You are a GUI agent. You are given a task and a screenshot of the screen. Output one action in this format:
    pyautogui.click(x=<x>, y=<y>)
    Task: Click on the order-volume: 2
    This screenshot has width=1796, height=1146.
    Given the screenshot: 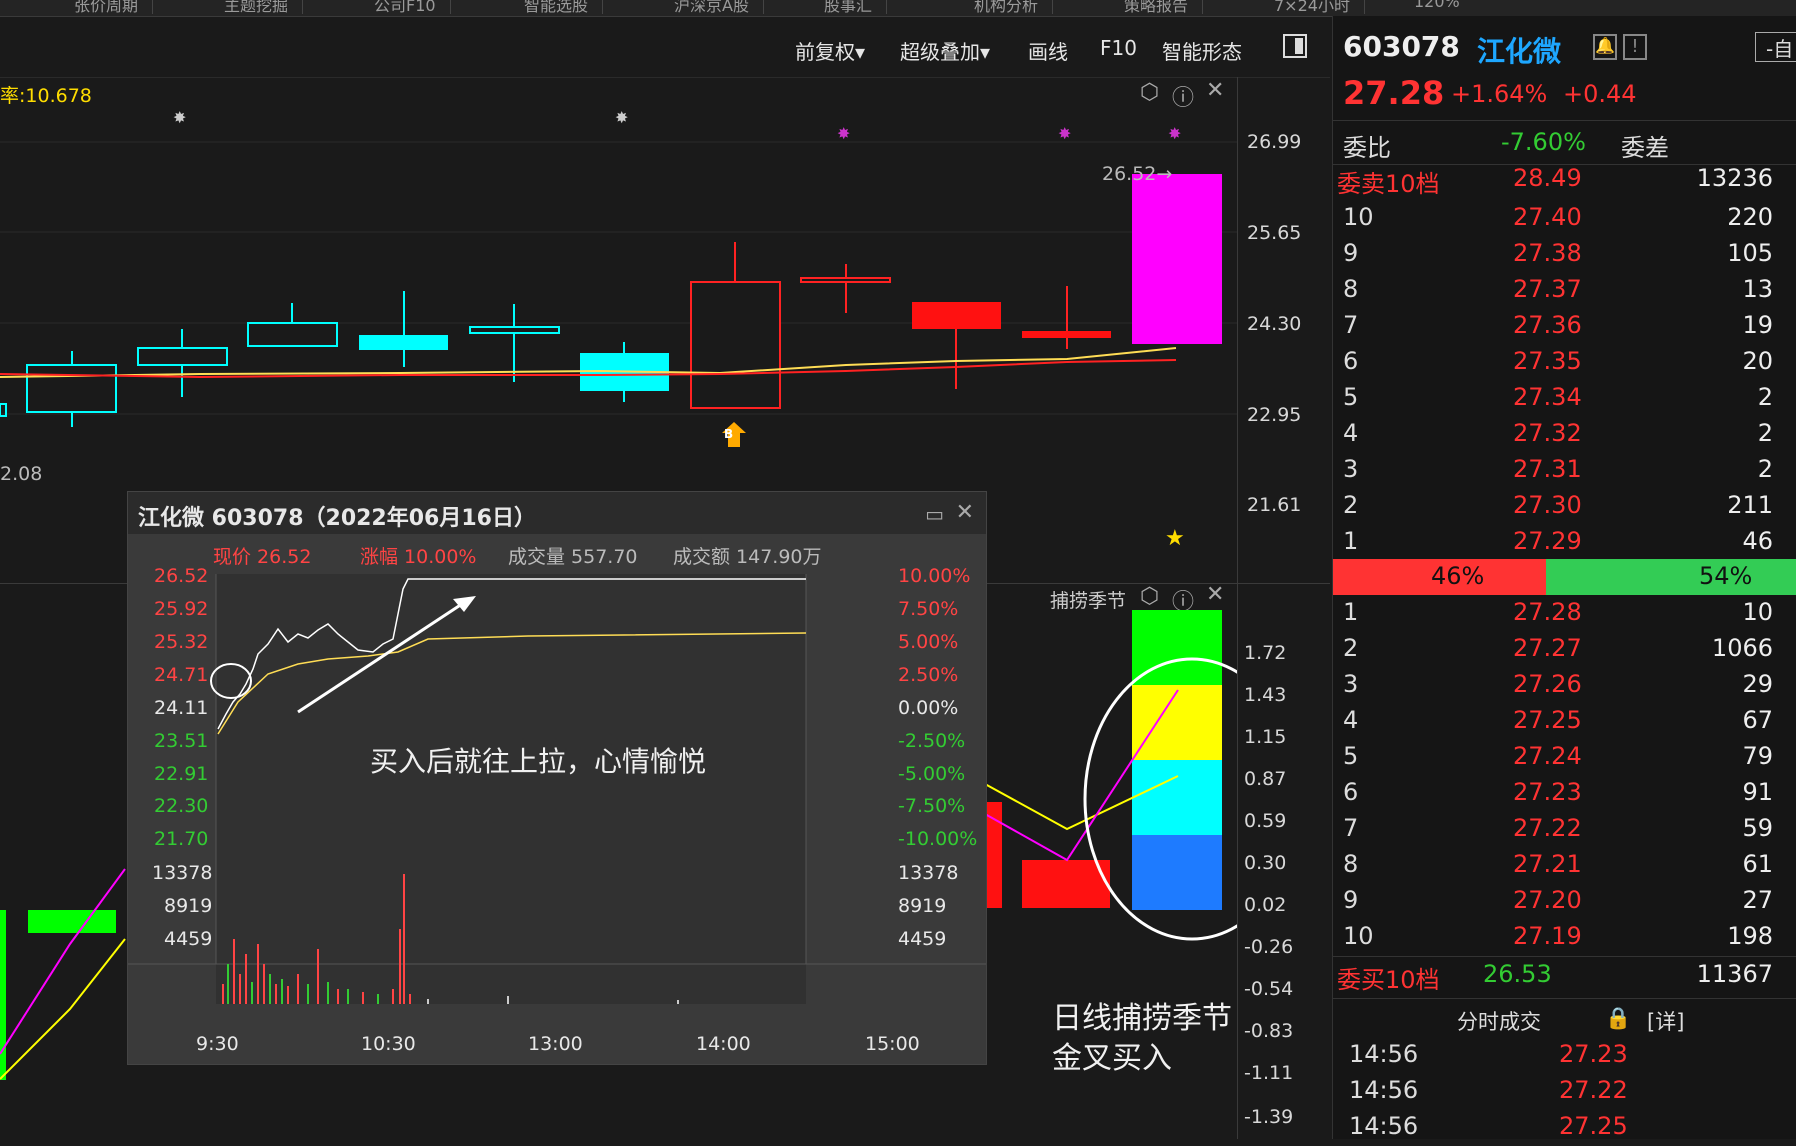 What is the action you would take?
    pyautogui.click(x=1765, y=469)
    